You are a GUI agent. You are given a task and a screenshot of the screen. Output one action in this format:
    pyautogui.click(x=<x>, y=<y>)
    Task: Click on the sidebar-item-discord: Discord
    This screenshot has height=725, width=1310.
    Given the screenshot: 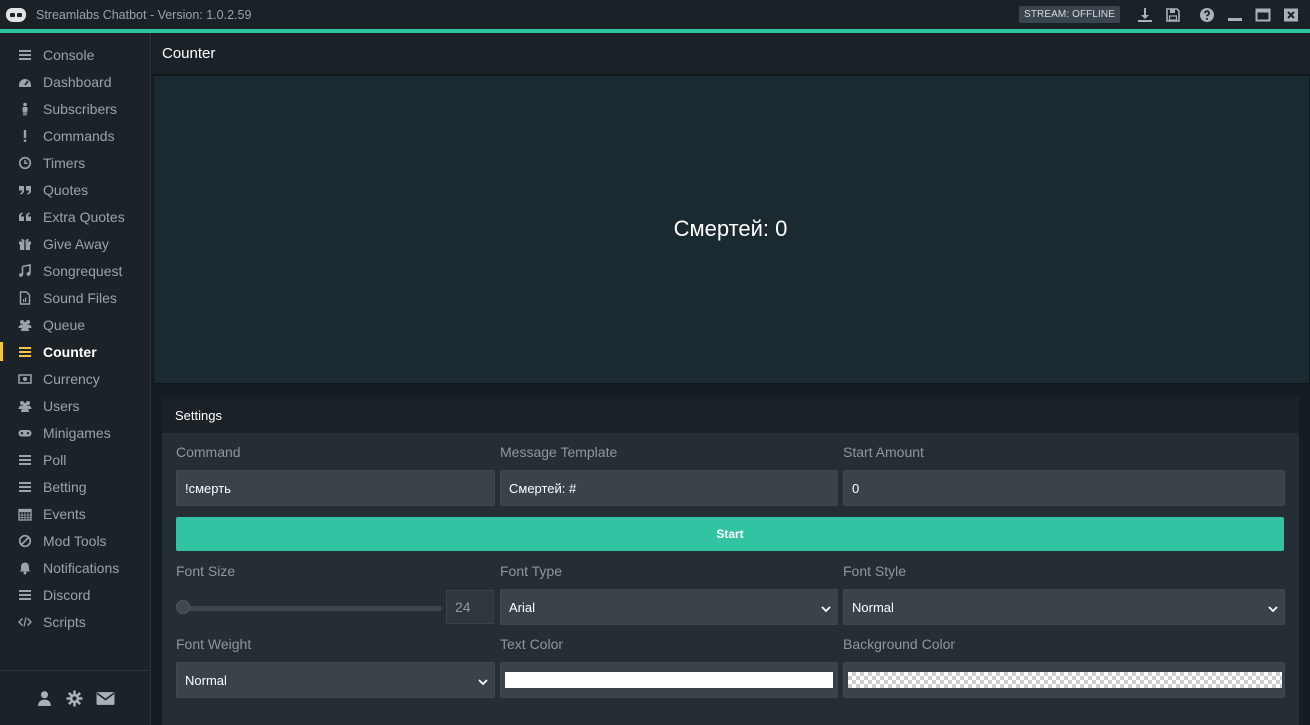 What is the action you would take?
    pyautogui.click(x=75, y=594)
    